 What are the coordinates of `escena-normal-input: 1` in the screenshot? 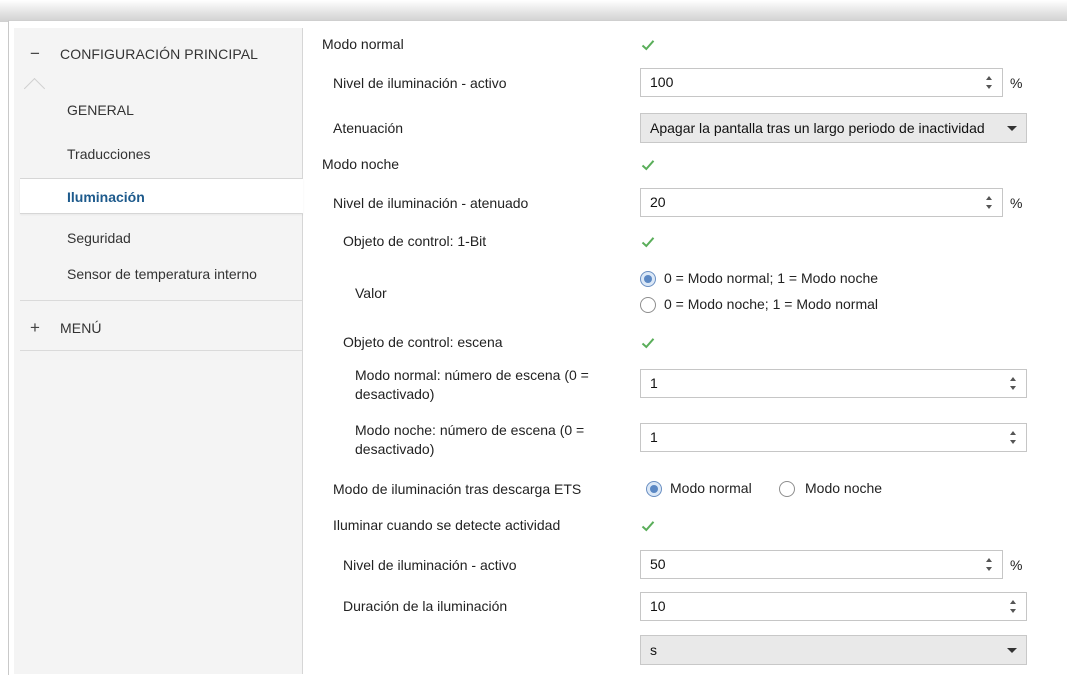 It's located at (833, 383).